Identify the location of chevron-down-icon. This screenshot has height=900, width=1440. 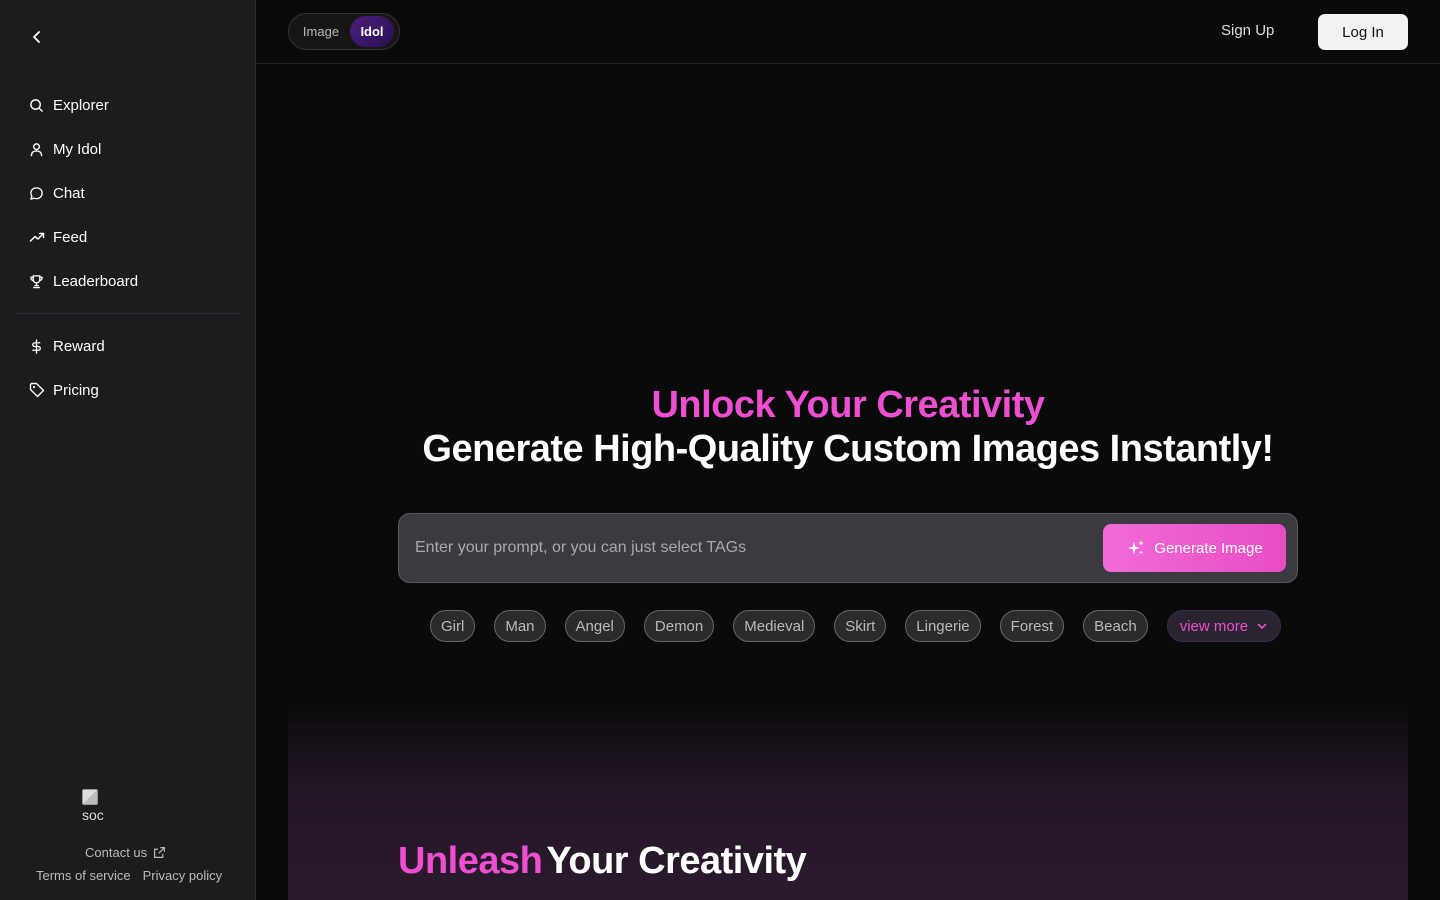
(1262, 626).